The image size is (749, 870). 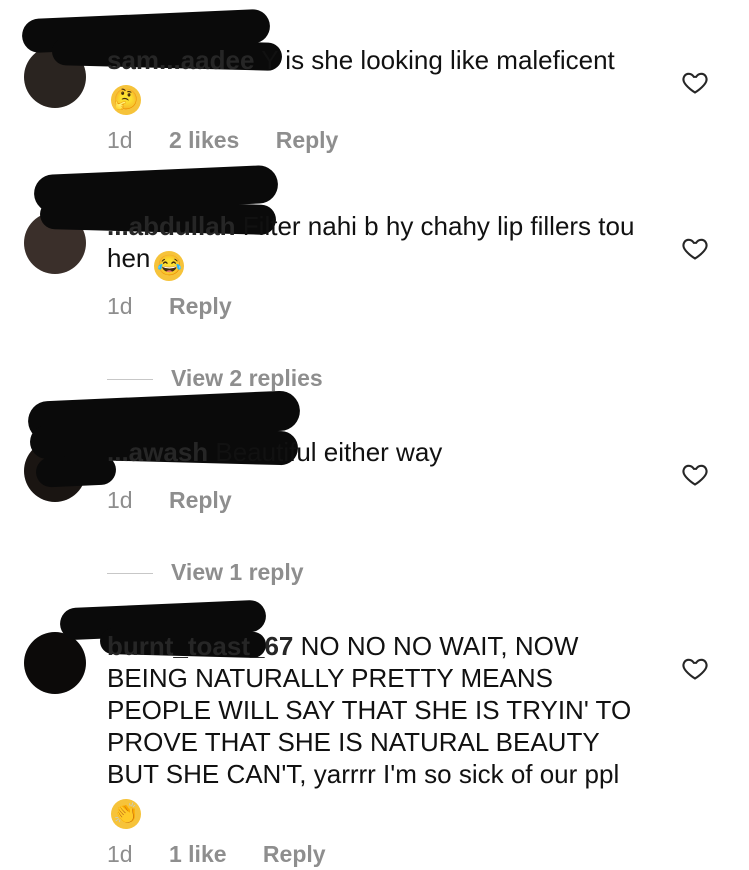 I want to click on view-replies-button: View 1 reply, so click(x=205, y=572).